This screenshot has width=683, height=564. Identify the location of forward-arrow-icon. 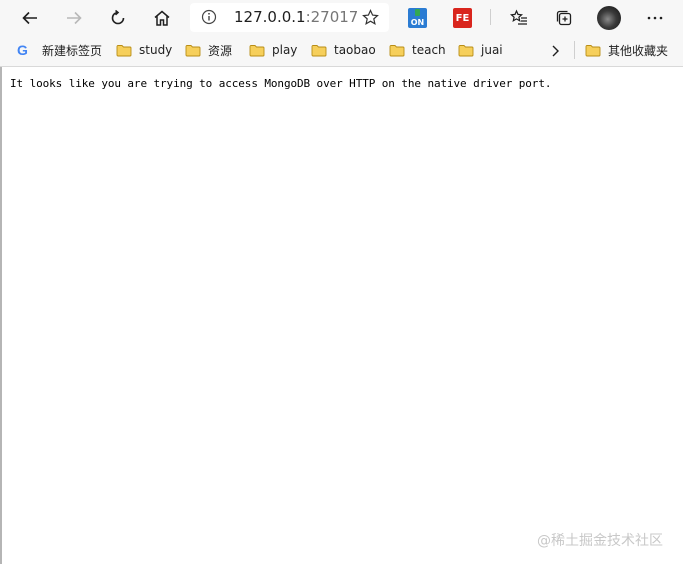
(74, 18).